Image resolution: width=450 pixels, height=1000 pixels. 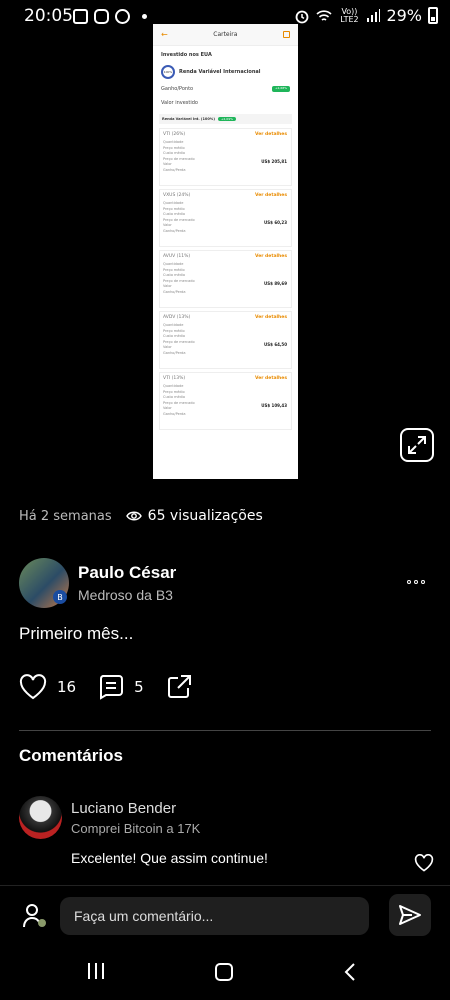 What do you see at coordinates (169, 858) in the screenshot?
I see `comment-text: Excelente! Que assim continue!` at bounding box center [169, 858].